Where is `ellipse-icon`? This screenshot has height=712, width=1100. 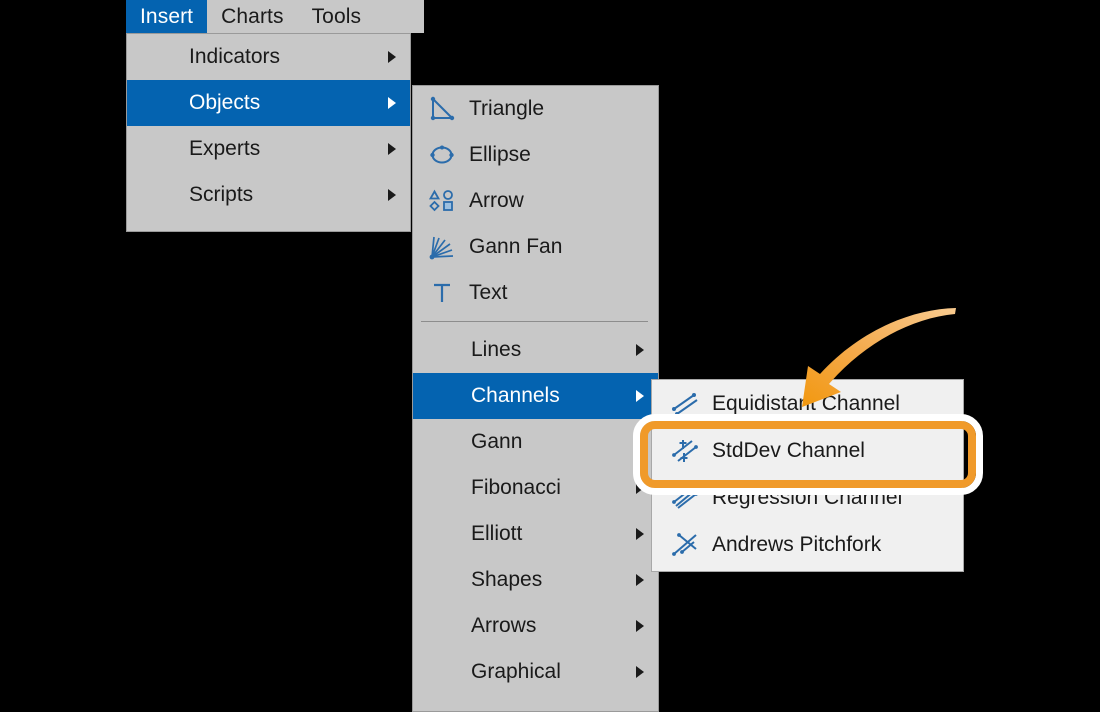 ellipse-icon is located at coordinates (442, 155).